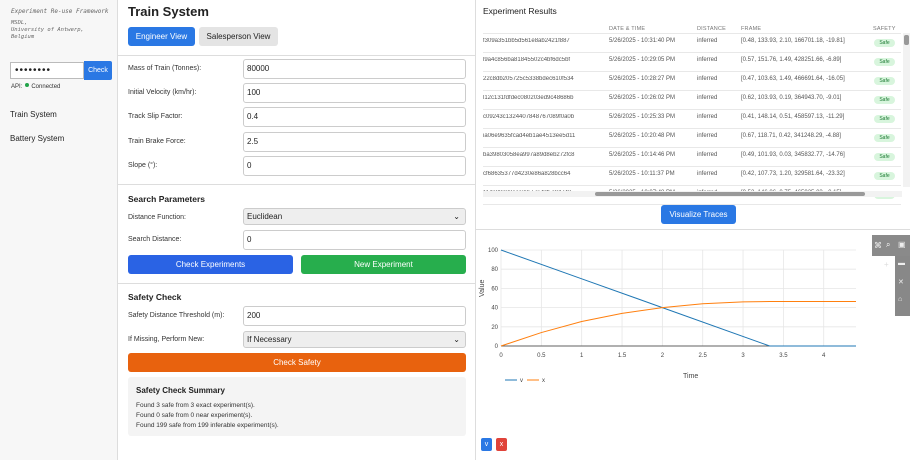 Image resolution: width=910 pixels, height=460 pixels. I want to click on table-row: f309a351bb5d561e8ab2421f887, so click(543, 43).